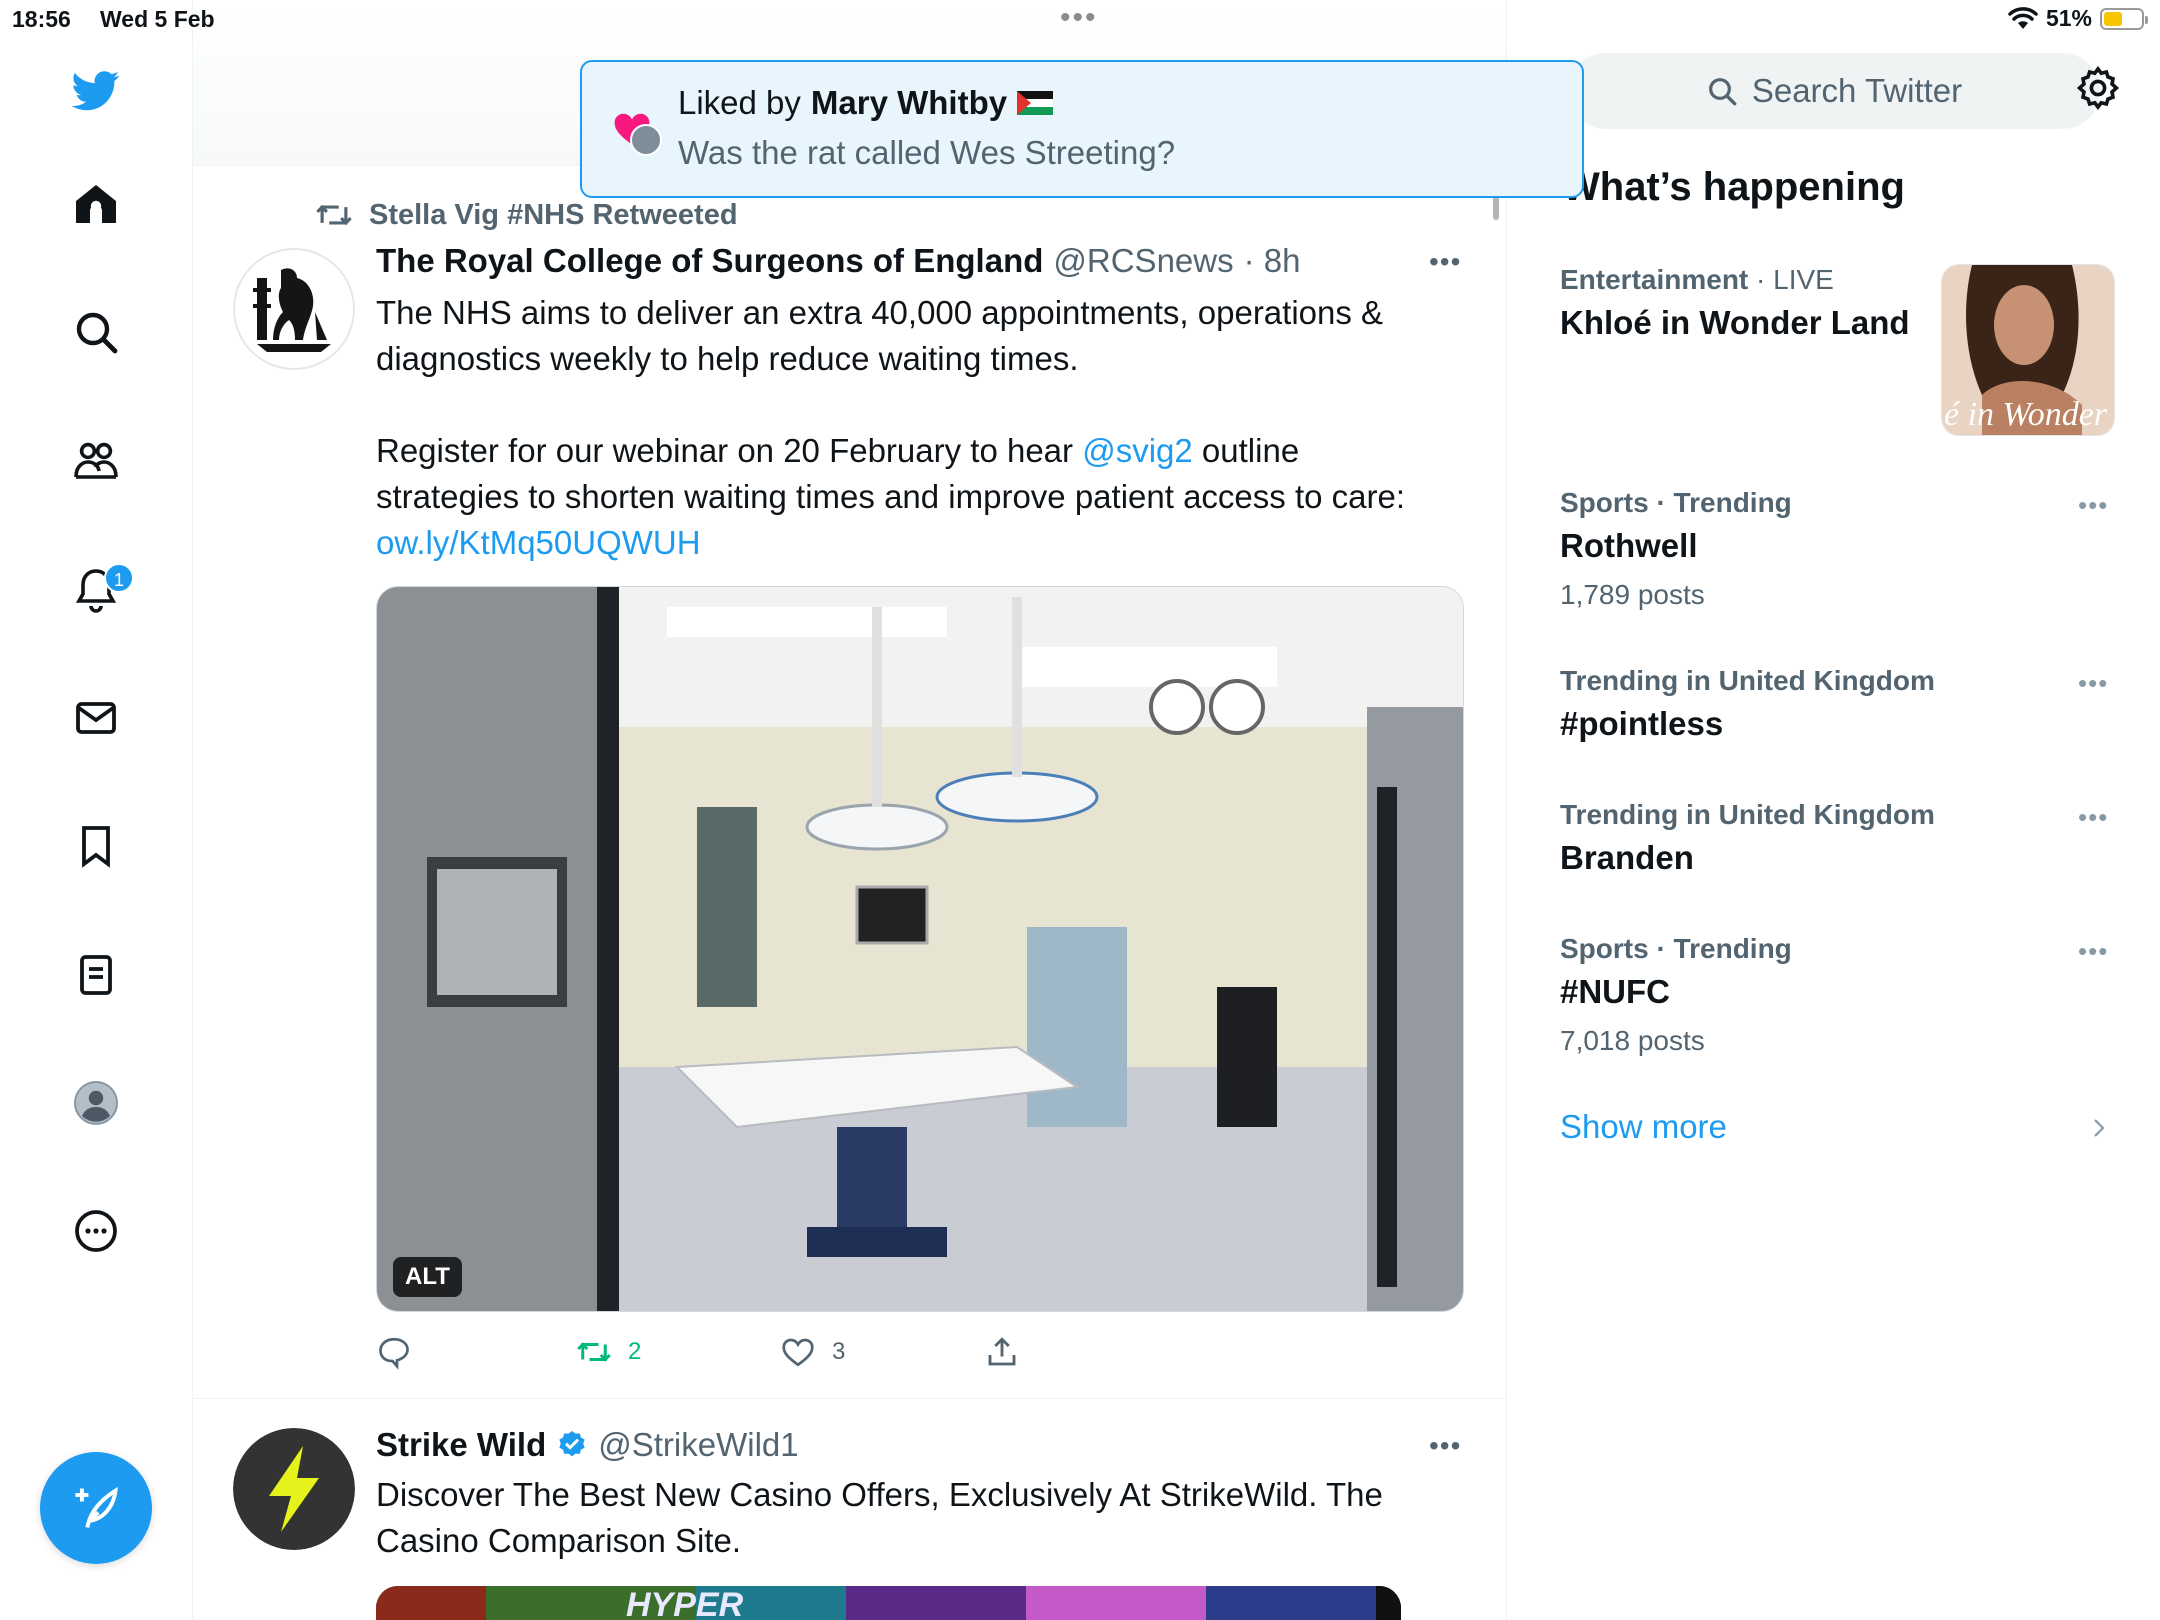 This screenshot has width=2160, height=1620. I want to click on retweet-context: Stella Vig #NHS Retweeted, so click(526, 215).